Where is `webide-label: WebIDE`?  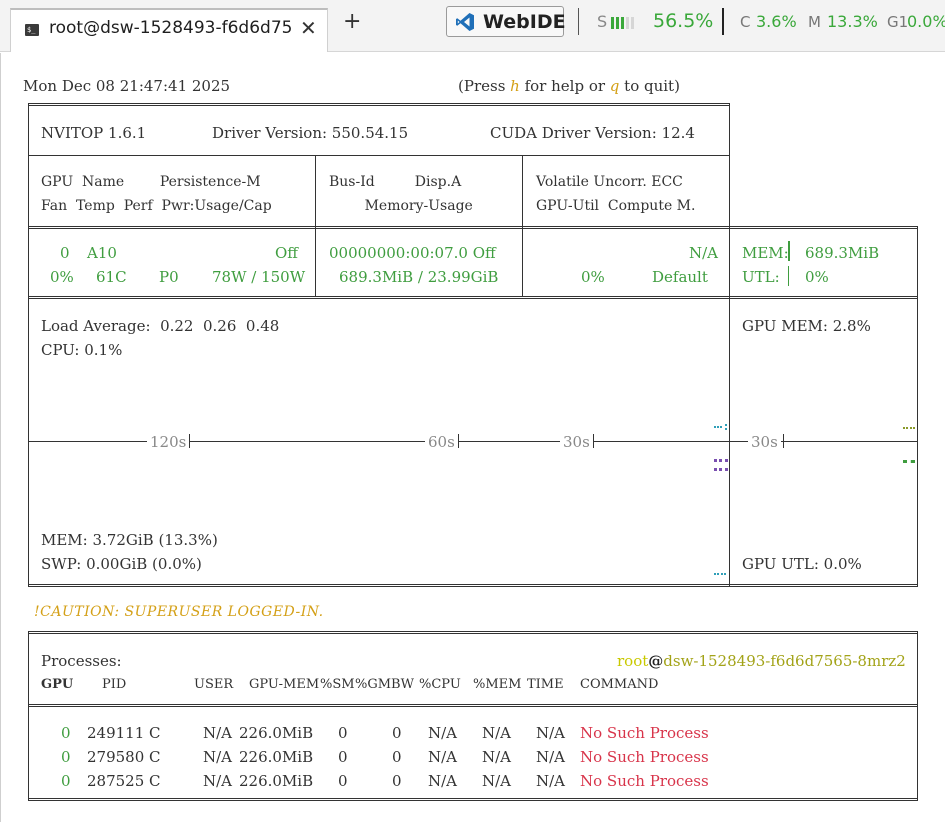
webide-label: WebIDE is located at coordinates (524, 22).